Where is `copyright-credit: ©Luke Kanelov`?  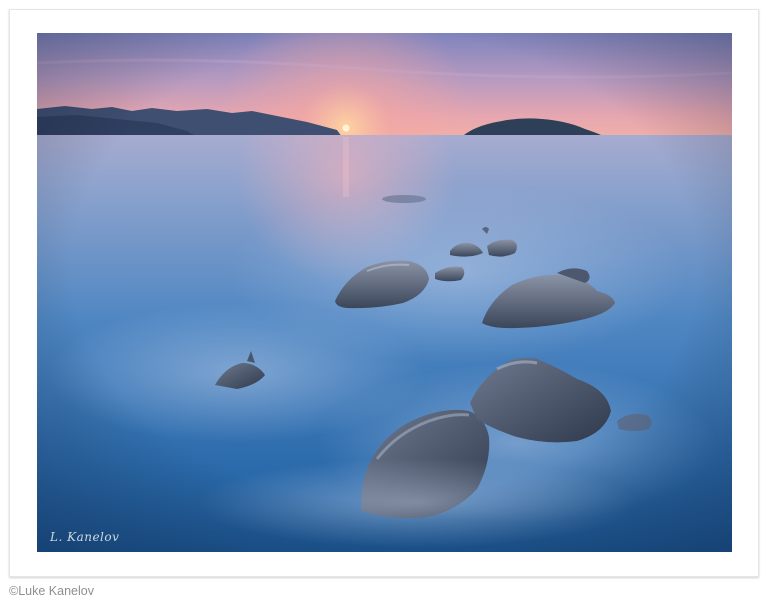
copyright-credit: ©Luke Kanelov is located at coordinates (51, 591).